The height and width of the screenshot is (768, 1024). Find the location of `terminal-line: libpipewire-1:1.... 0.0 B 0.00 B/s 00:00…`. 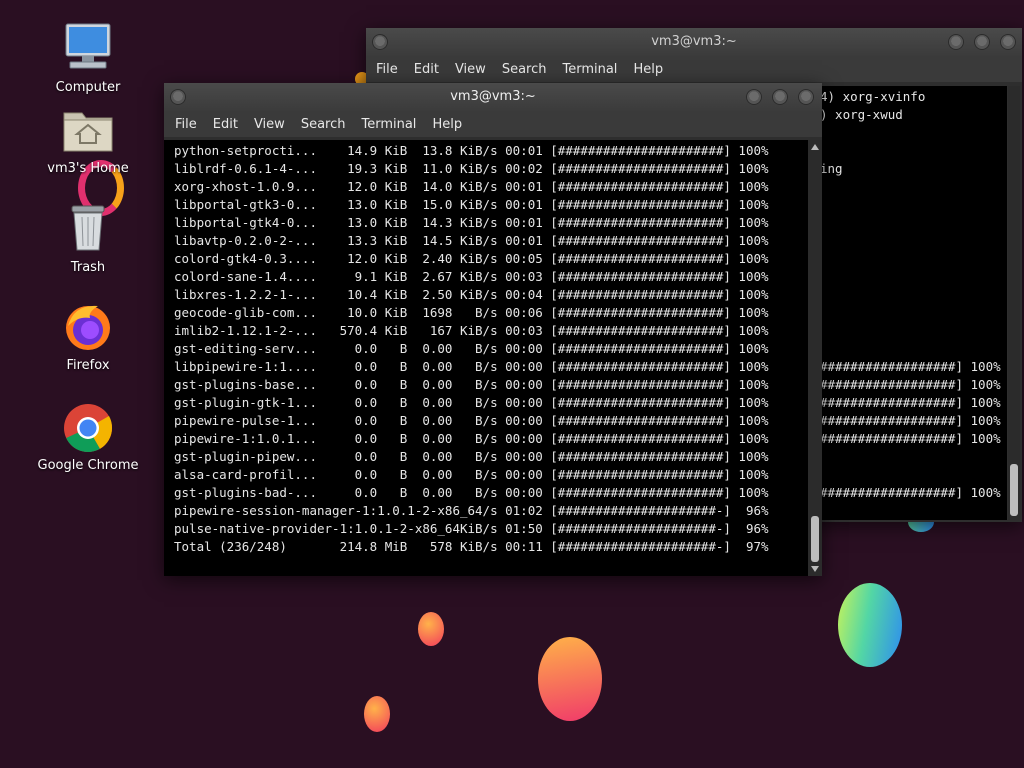

terminal-line: libpipewire-1:1.... 0.0 B 0.00 B/s 00:00… is located at coordinates (471, 366).